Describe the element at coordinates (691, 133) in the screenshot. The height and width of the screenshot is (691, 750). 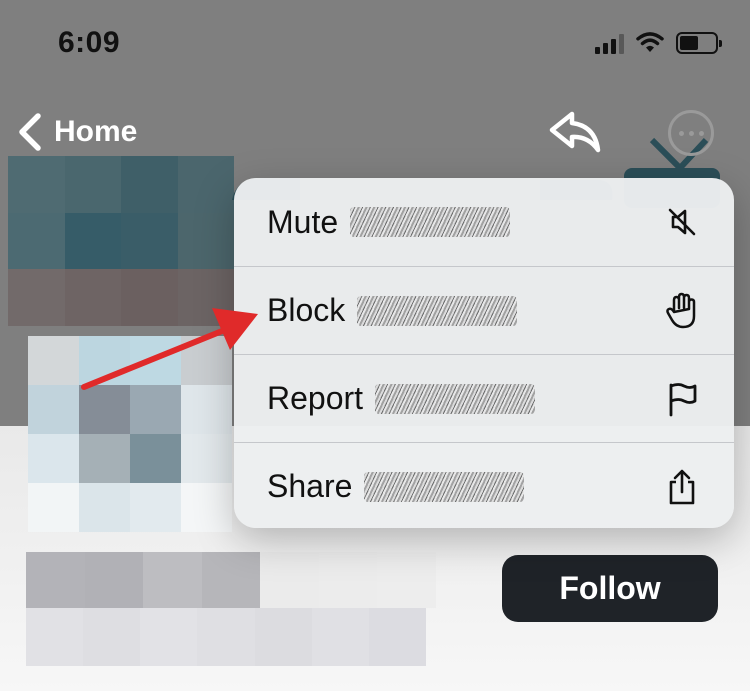
I see `more-options-button` at that location.